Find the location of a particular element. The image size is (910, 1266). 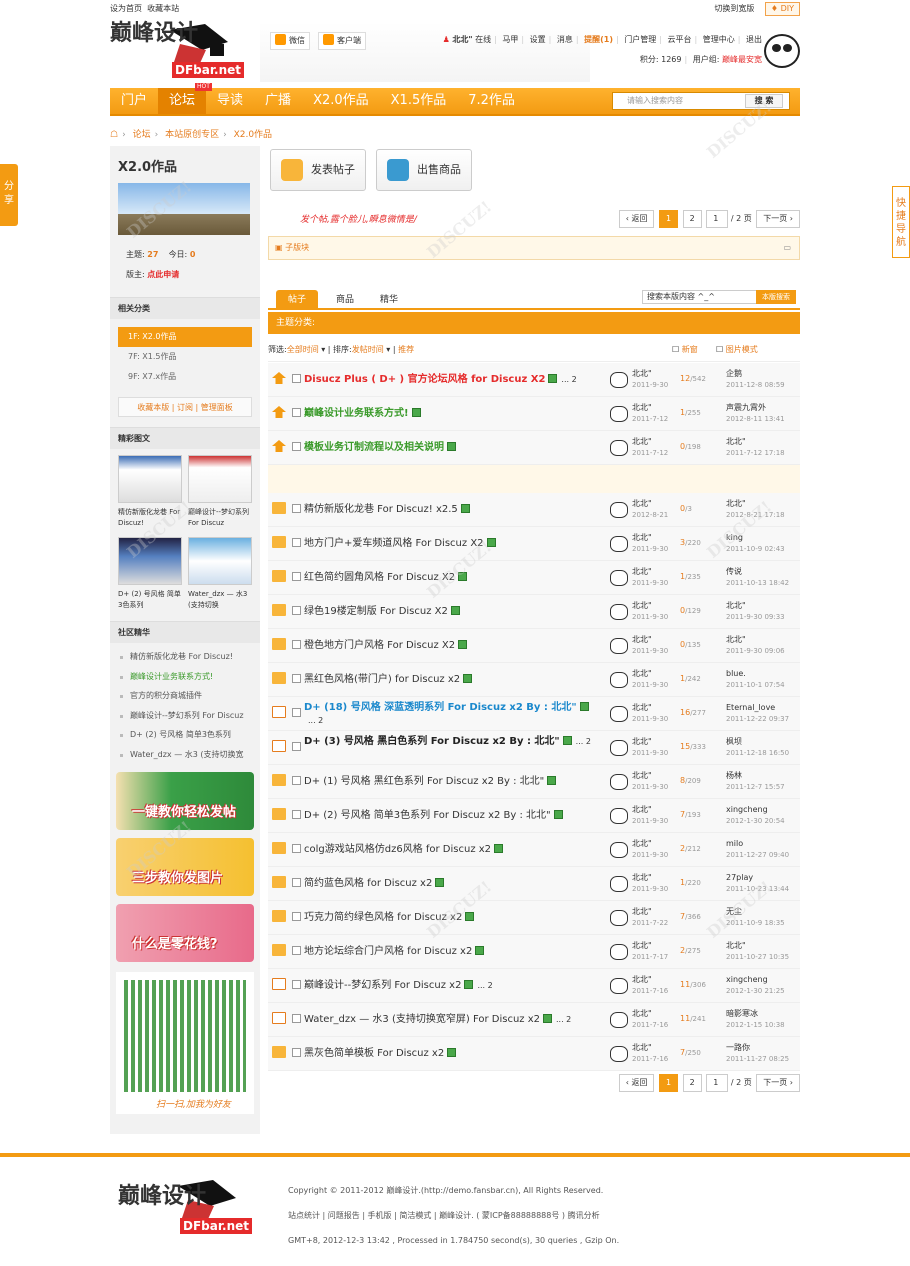

last-post: 北北" 2011-9-30 09:33 is located at coordinates (755, 611).